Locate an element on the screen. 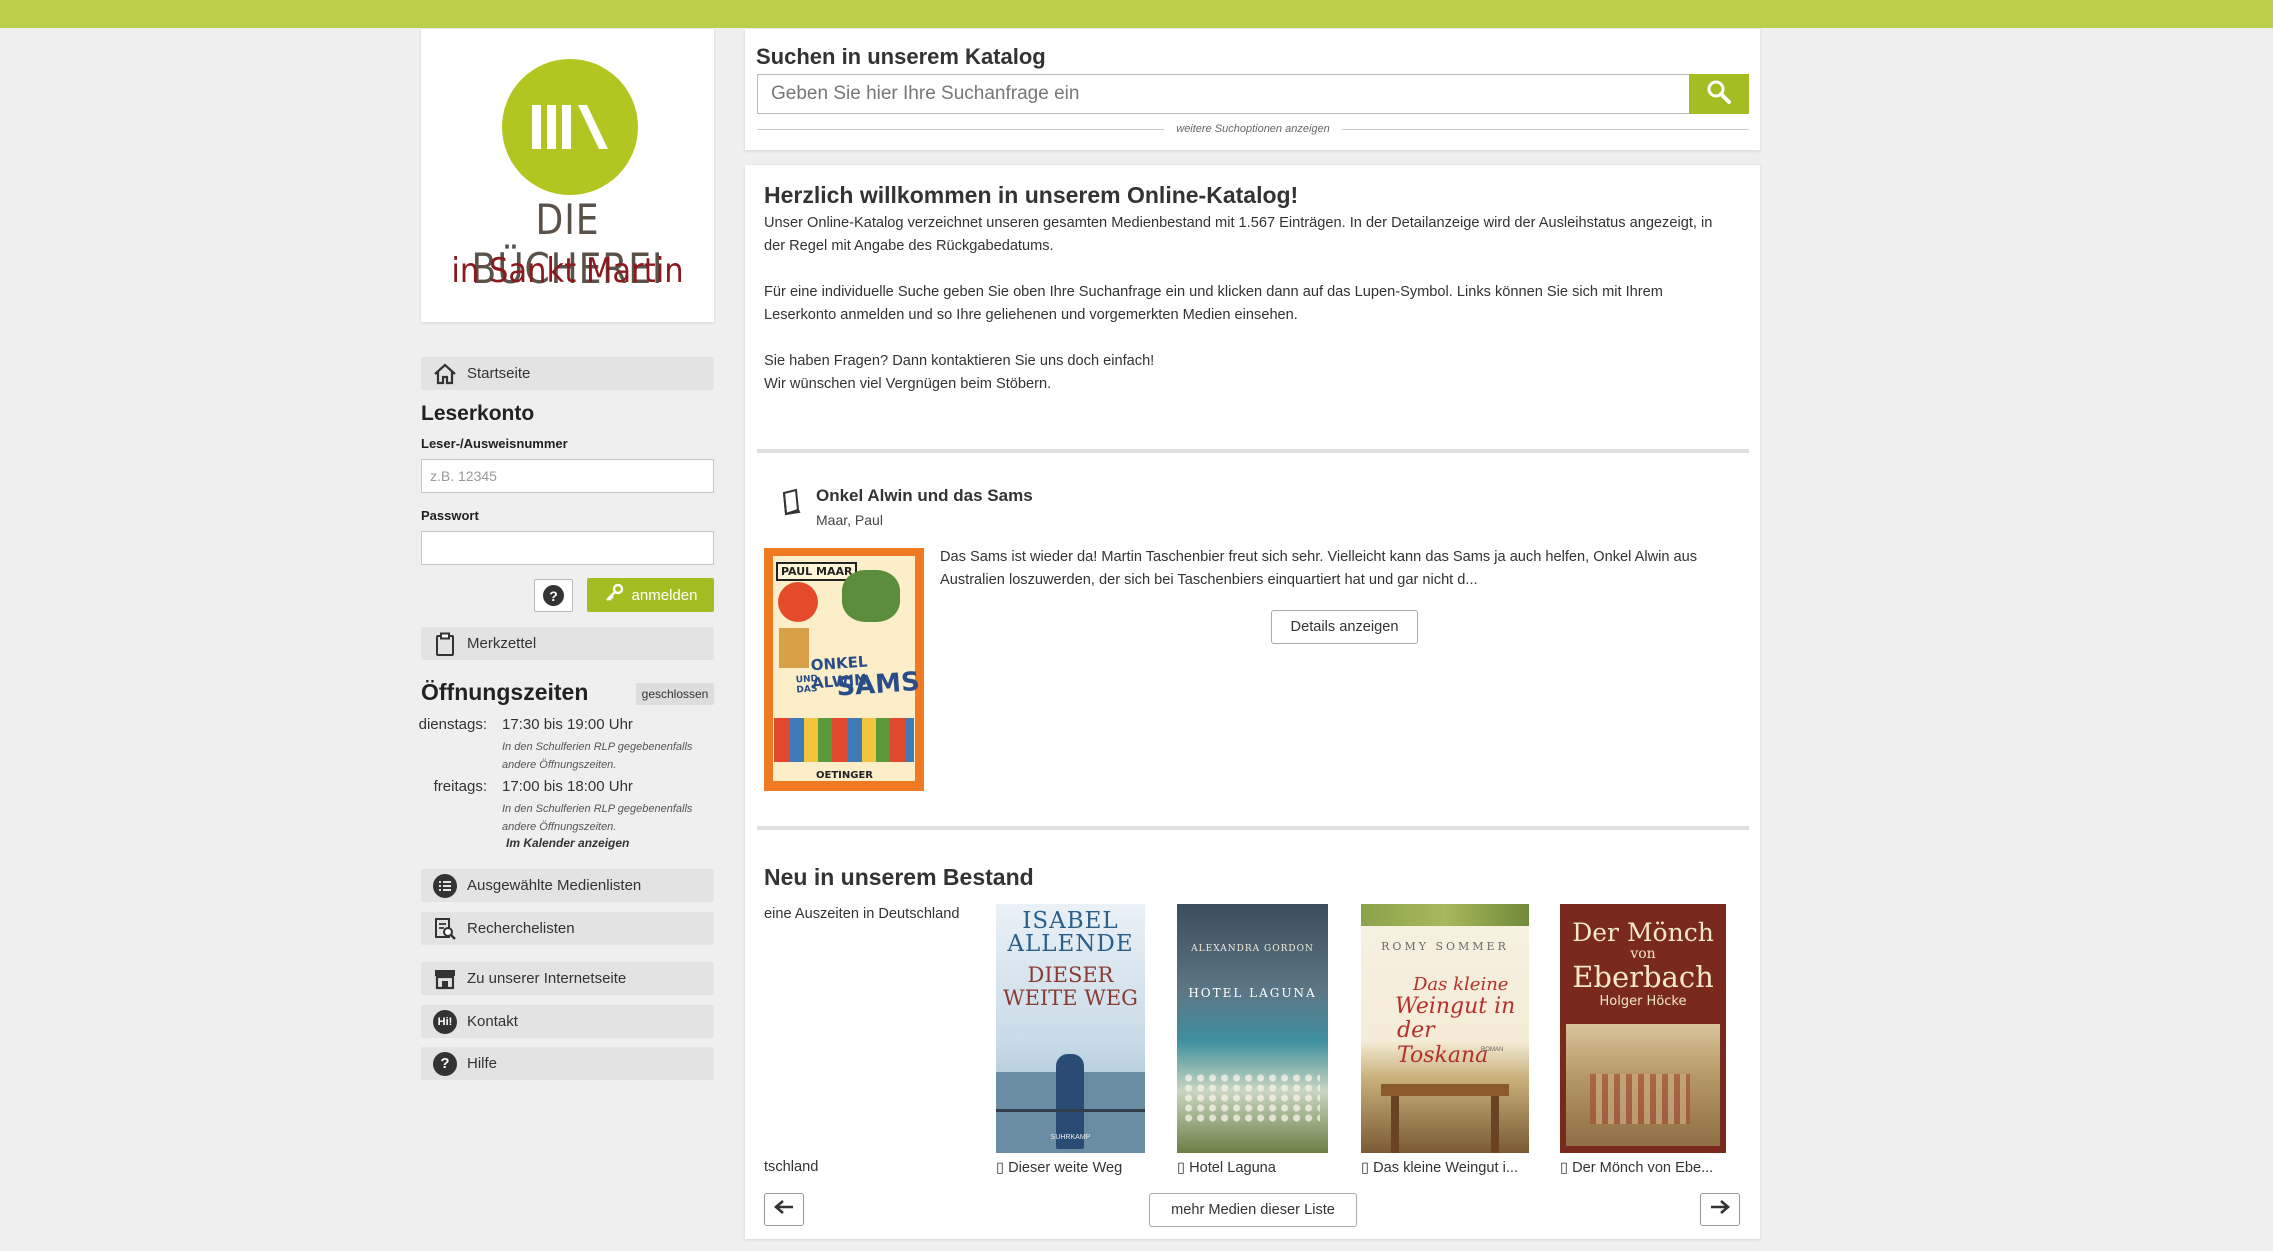 This screenshot has height=1251, width=2273. search-button is located at coordinates (1719, 94).